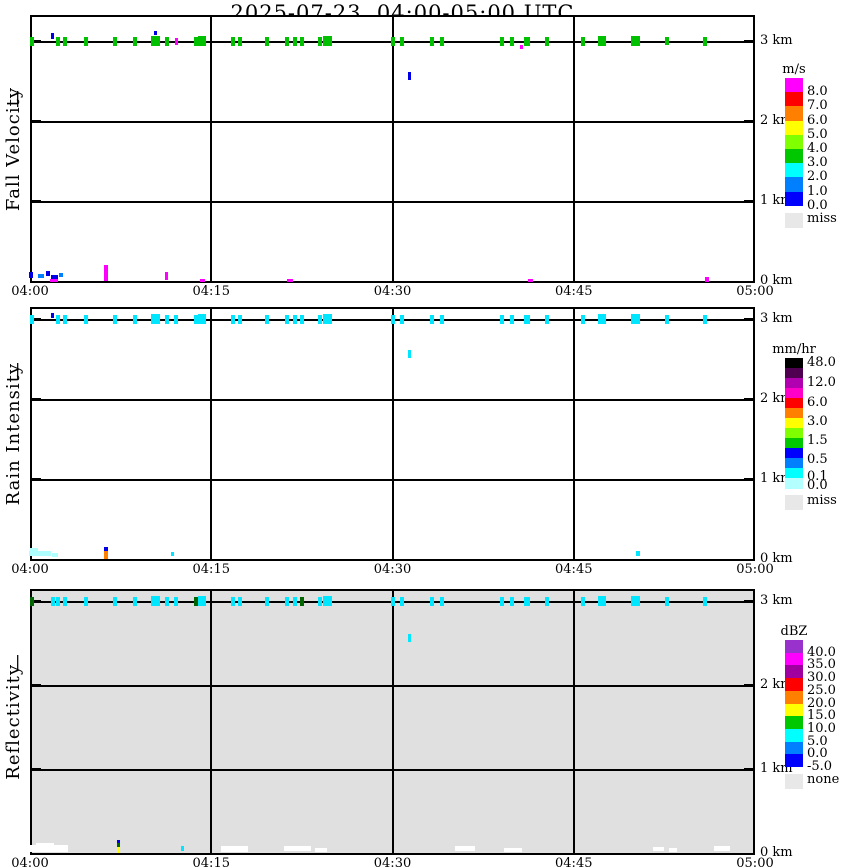 The image size is (850, 868). I want to click on x-tick-label: 04:15, so click(211, 862).